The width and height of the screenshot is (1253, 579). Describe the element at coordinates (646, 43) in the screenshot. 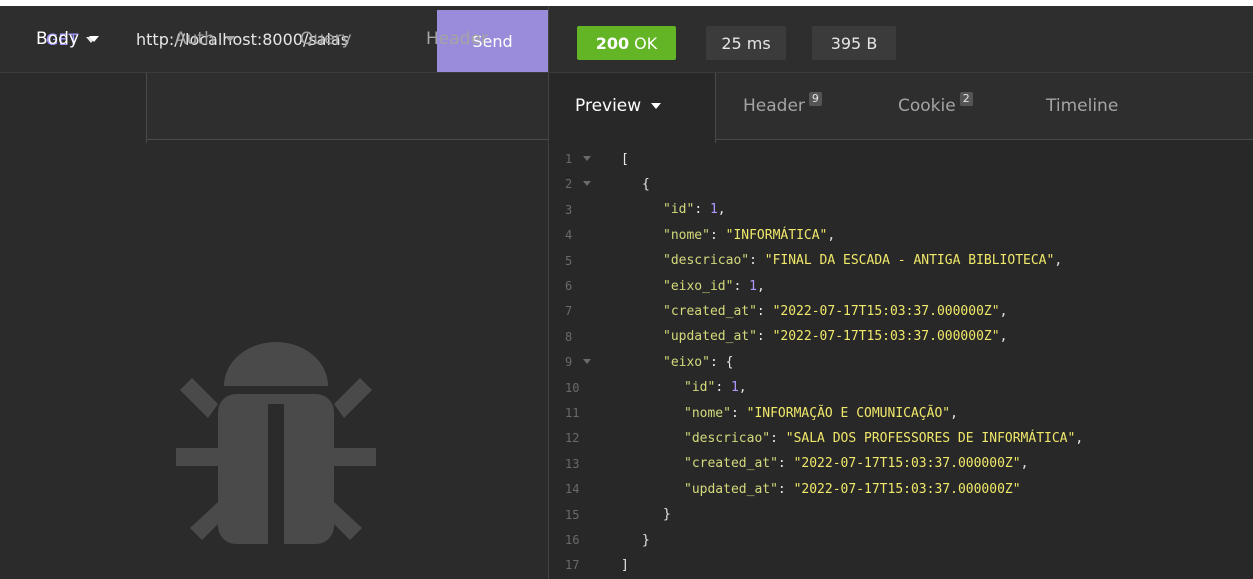

I see `status-text: OK` at that location.